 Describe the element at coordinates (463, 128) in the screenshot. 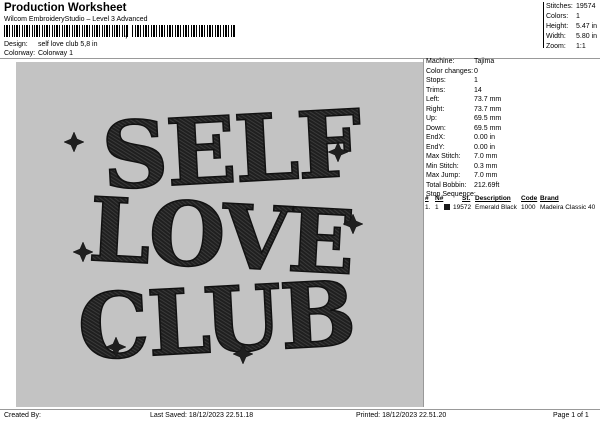

I see `info-row: Down: 69.5 mm` at that location.